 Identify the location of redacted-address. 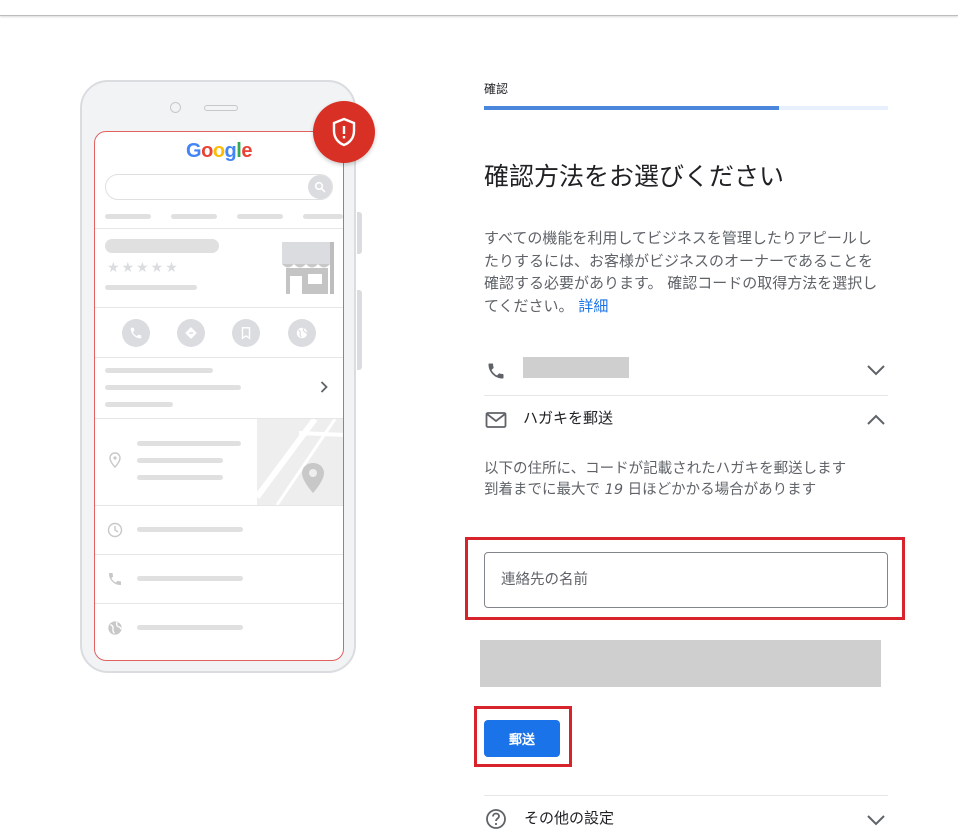
(680, 663).